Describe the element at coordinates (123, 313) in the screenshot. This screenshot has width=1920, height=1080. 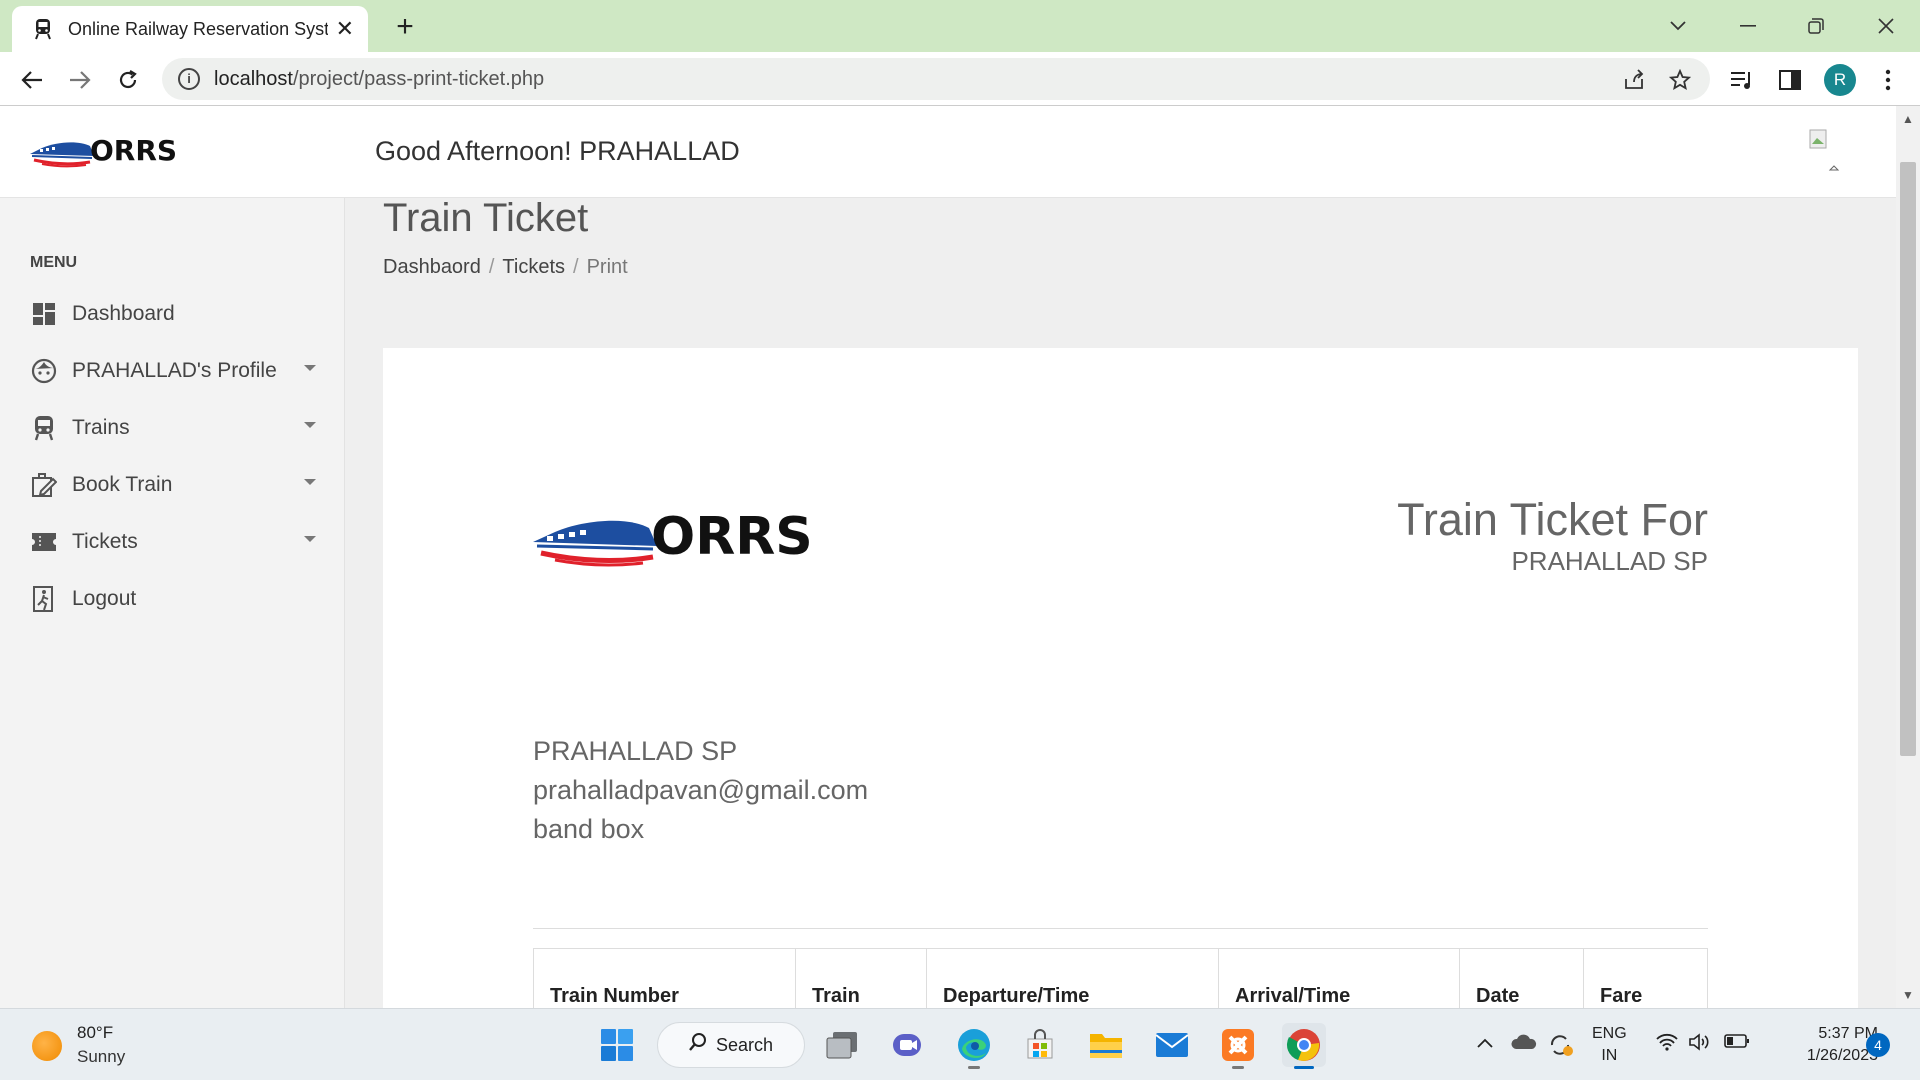
I see `sidebar-item-label: Dashboard` at that location.